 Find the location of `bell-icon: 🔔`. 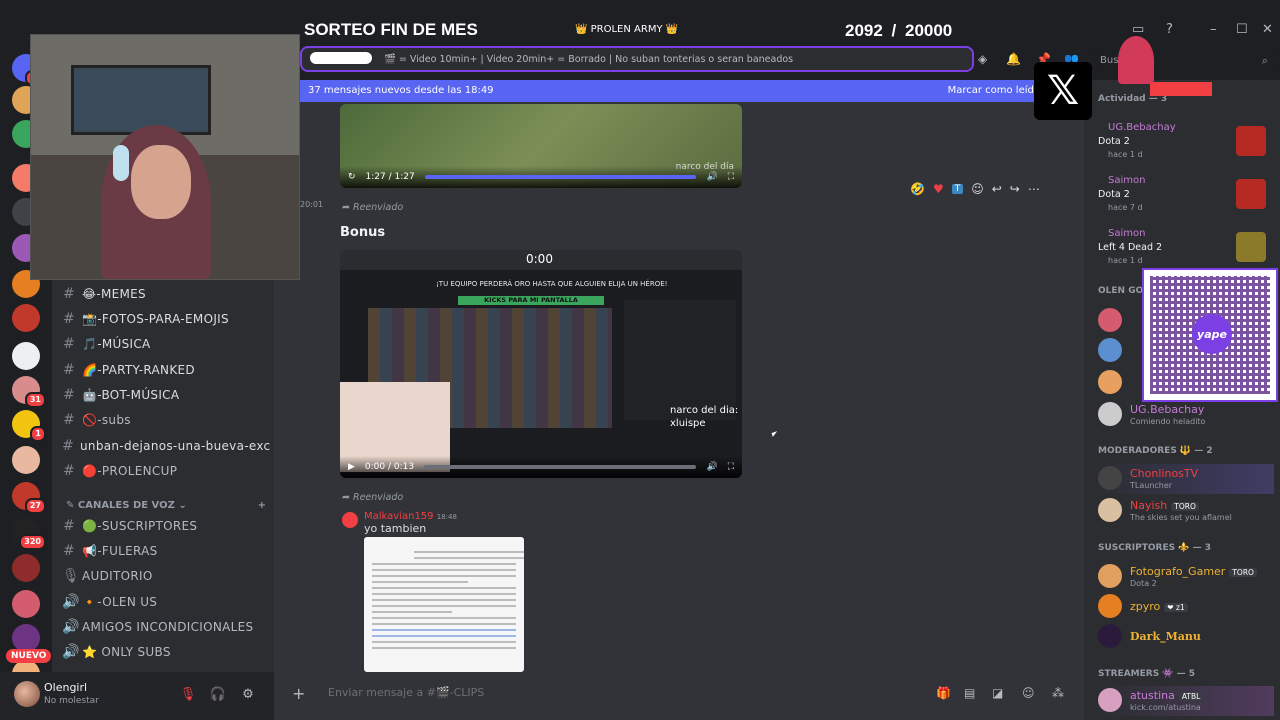

bell-icon: 🔔 is located at coordinates (1013, 59).